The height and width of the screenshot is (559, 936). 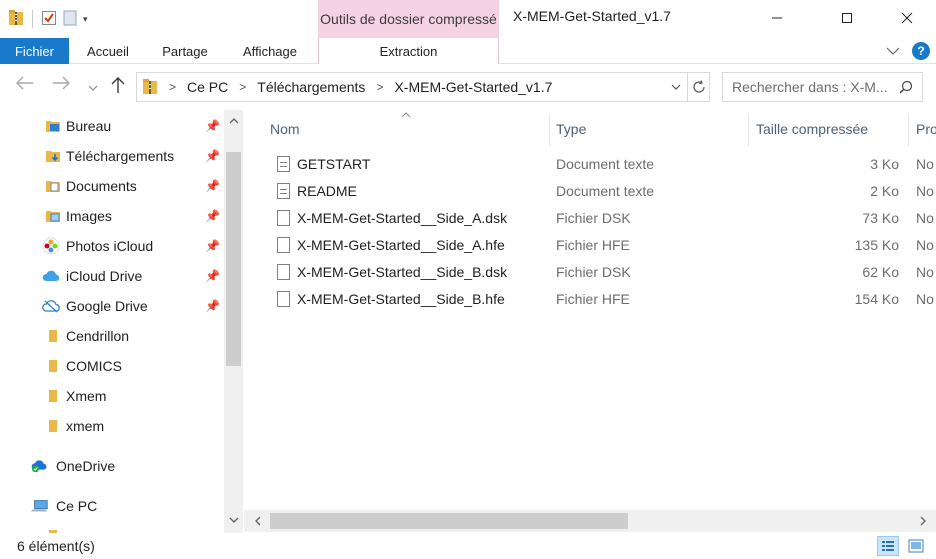 I want to click on sidebar-item-xmem-lower: xmem, so click(x=112, y=426).